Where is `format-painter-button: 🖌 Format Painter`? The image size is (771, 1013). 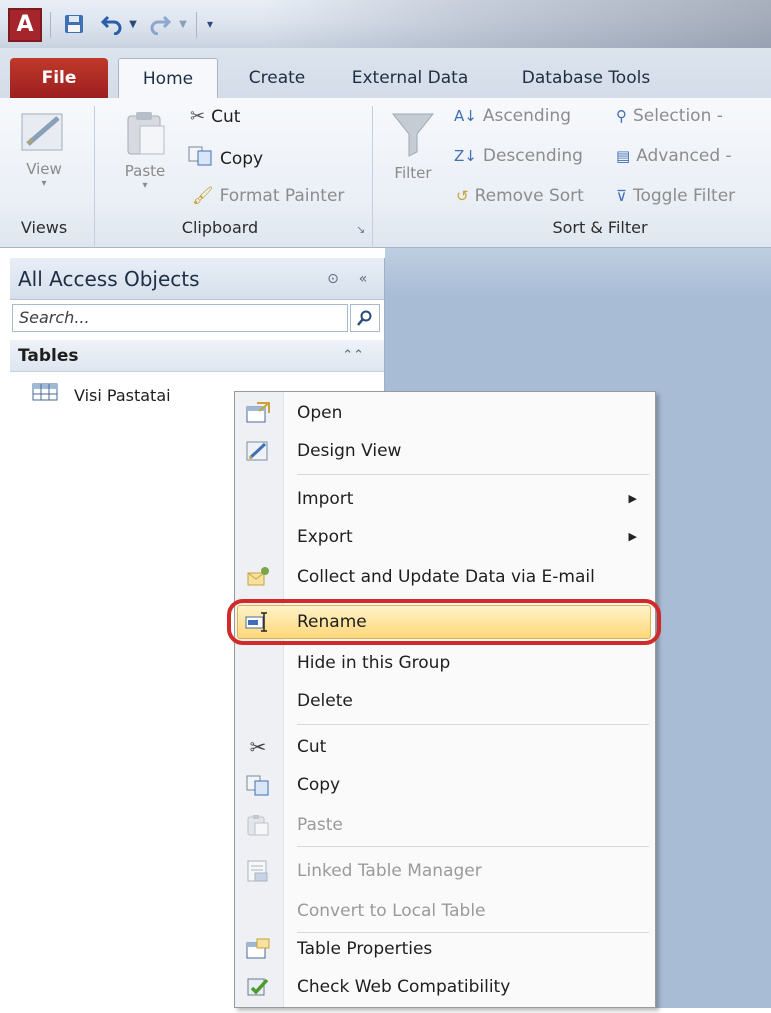
format-painter-button: 🖌 Format Painter is located at coordinates (268, 196).